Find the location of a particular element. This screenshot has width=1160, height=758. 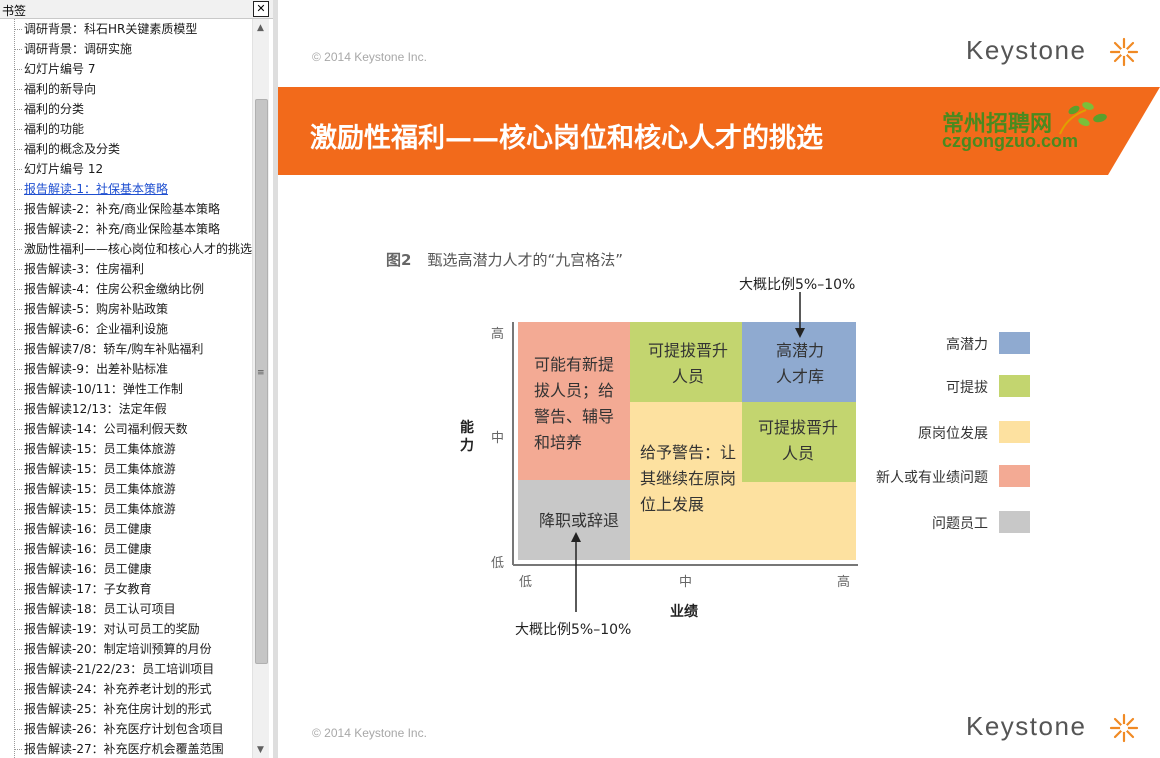

legend-label: 可提拔 is located at coordinates (918, 387).